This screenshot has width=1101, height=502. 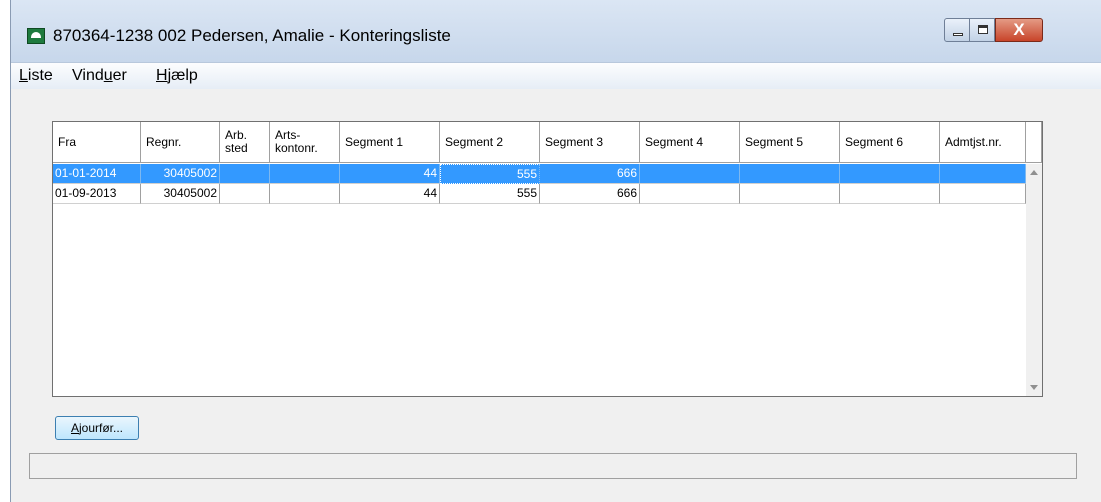 What do you see at coordinates (982, 30) in the screenshot?
I see `maximize-button` at bounding box center [982, 30].